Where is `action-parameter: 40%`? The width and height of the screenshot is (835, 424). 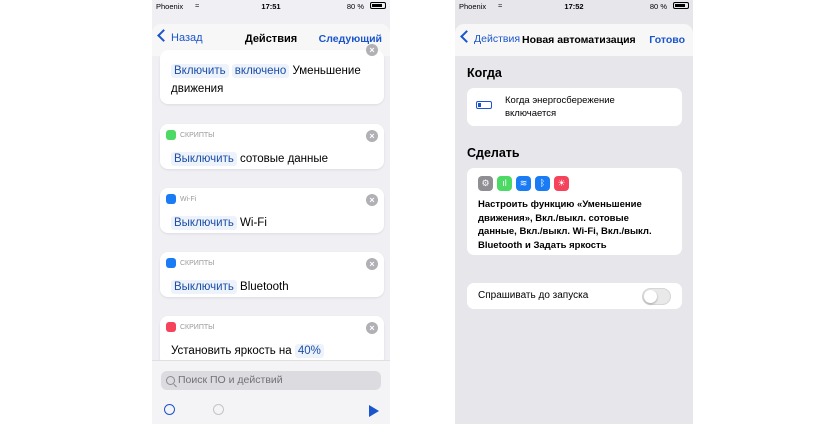
action-parameter: 40% is located at coordinates (309, 351).